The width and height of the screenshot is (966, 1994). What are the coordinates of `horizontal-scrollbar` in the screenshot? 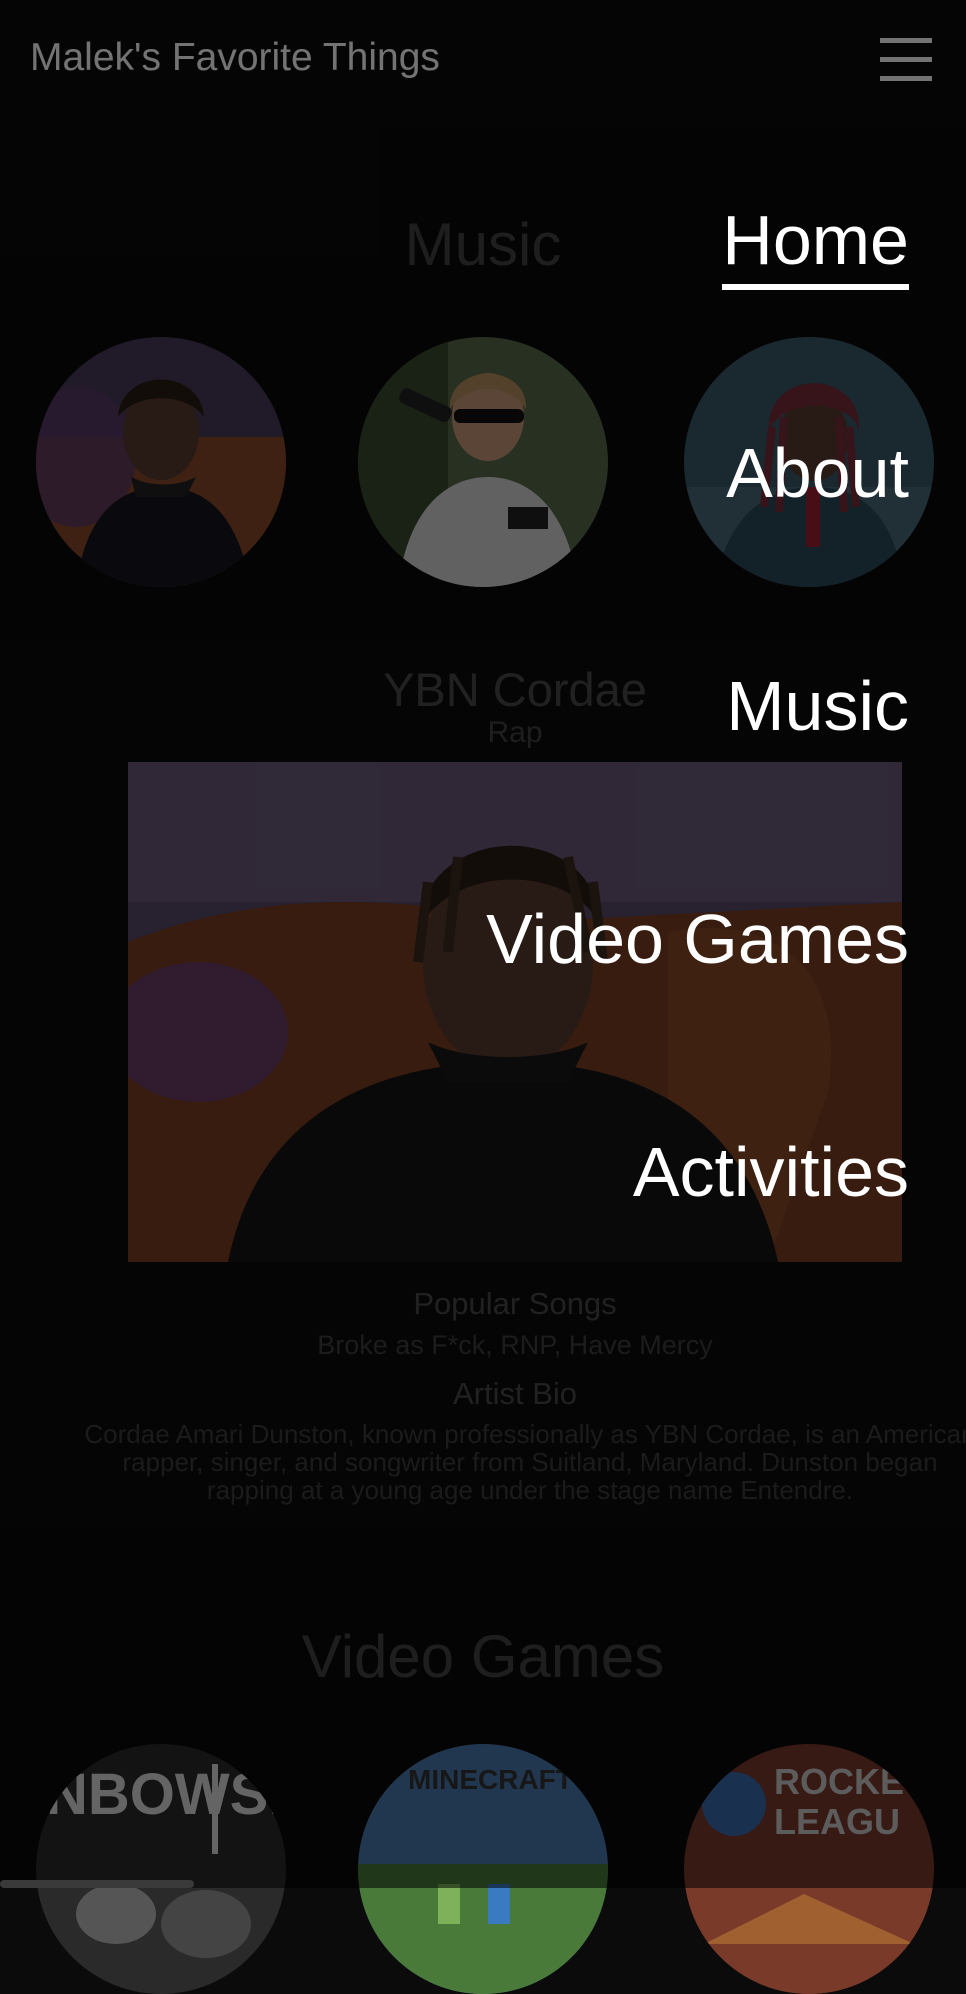 It's located at (97, 1884).